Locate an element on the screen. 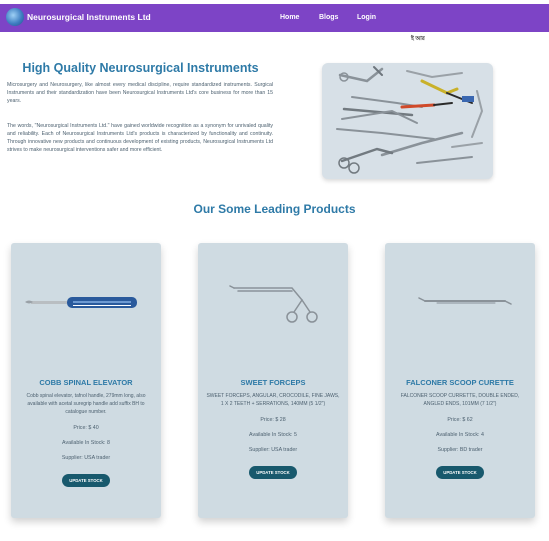  product-price: Price: $ 28 is located at coordinates (273, 420).